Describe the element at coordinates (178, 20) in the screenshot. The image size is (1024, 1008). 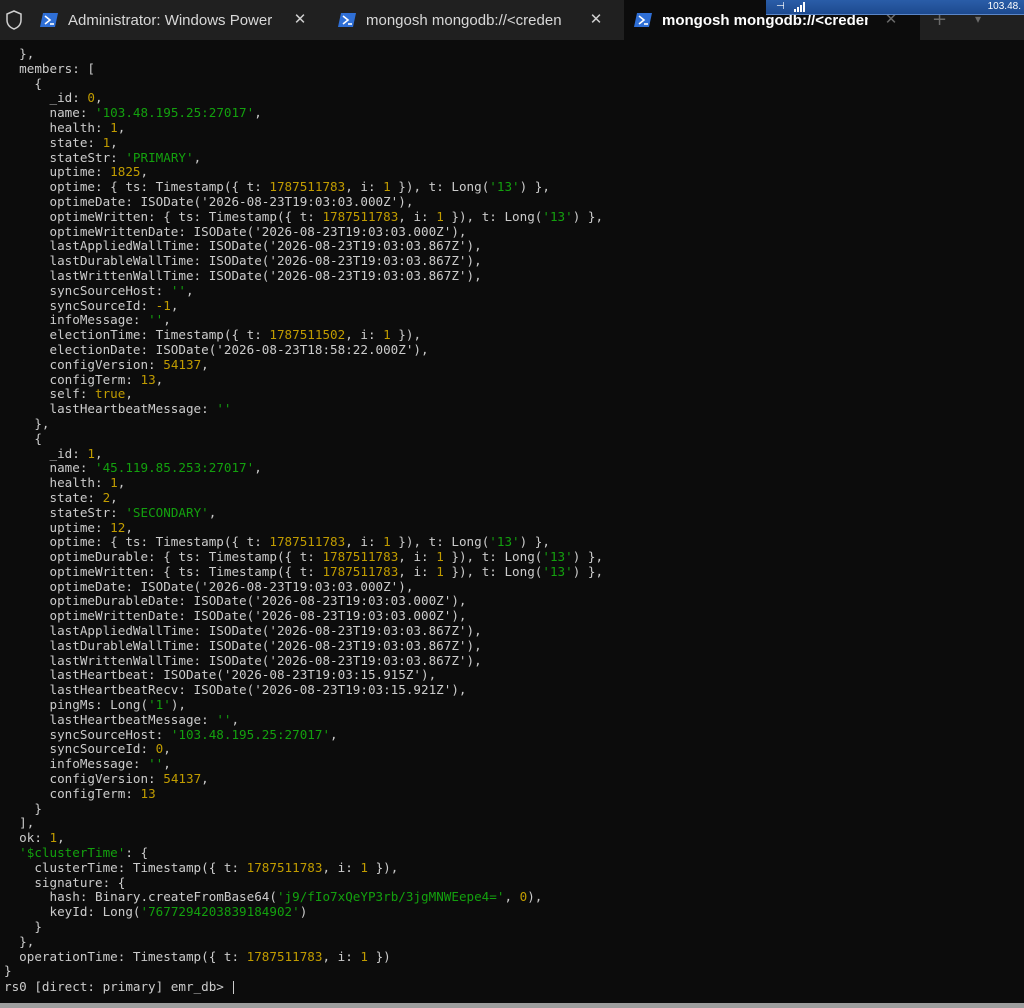
I see `tab-administrator-powershell: Administrator: Windows Power ✕` at that location.